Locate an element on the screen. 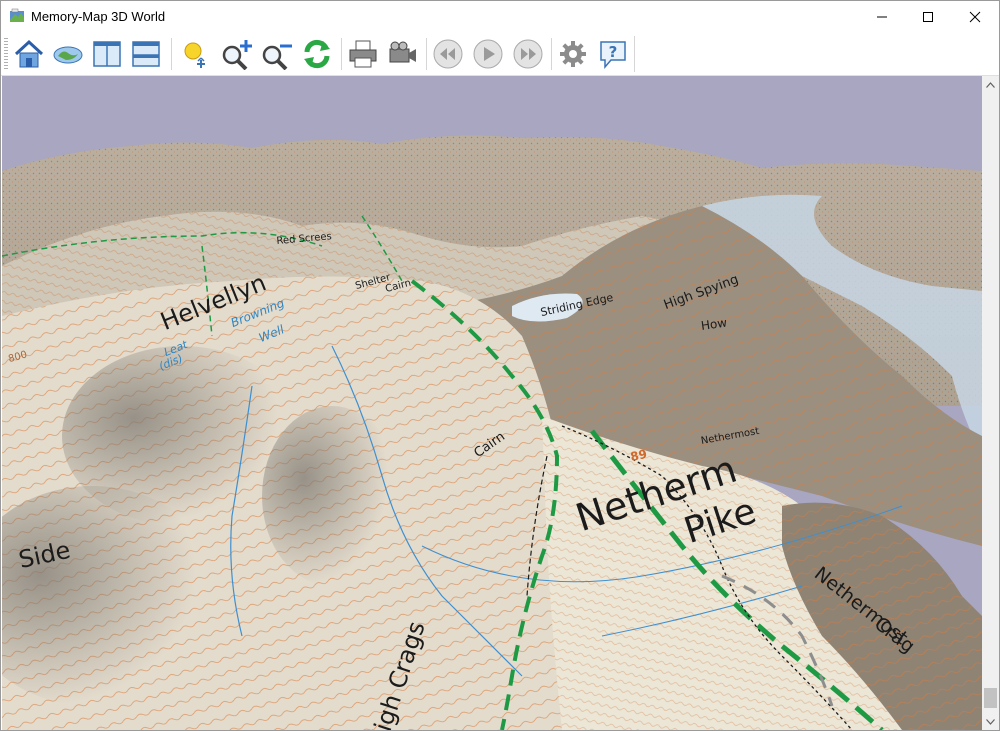  minimize-button is located at coordinates (882, 16).